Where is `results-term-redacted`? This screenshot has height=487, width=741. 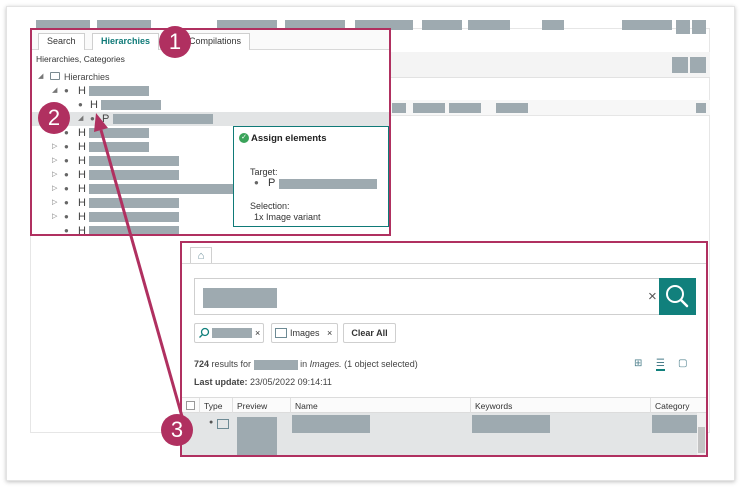 results-term-redacted is located at coordinates (275, 364).